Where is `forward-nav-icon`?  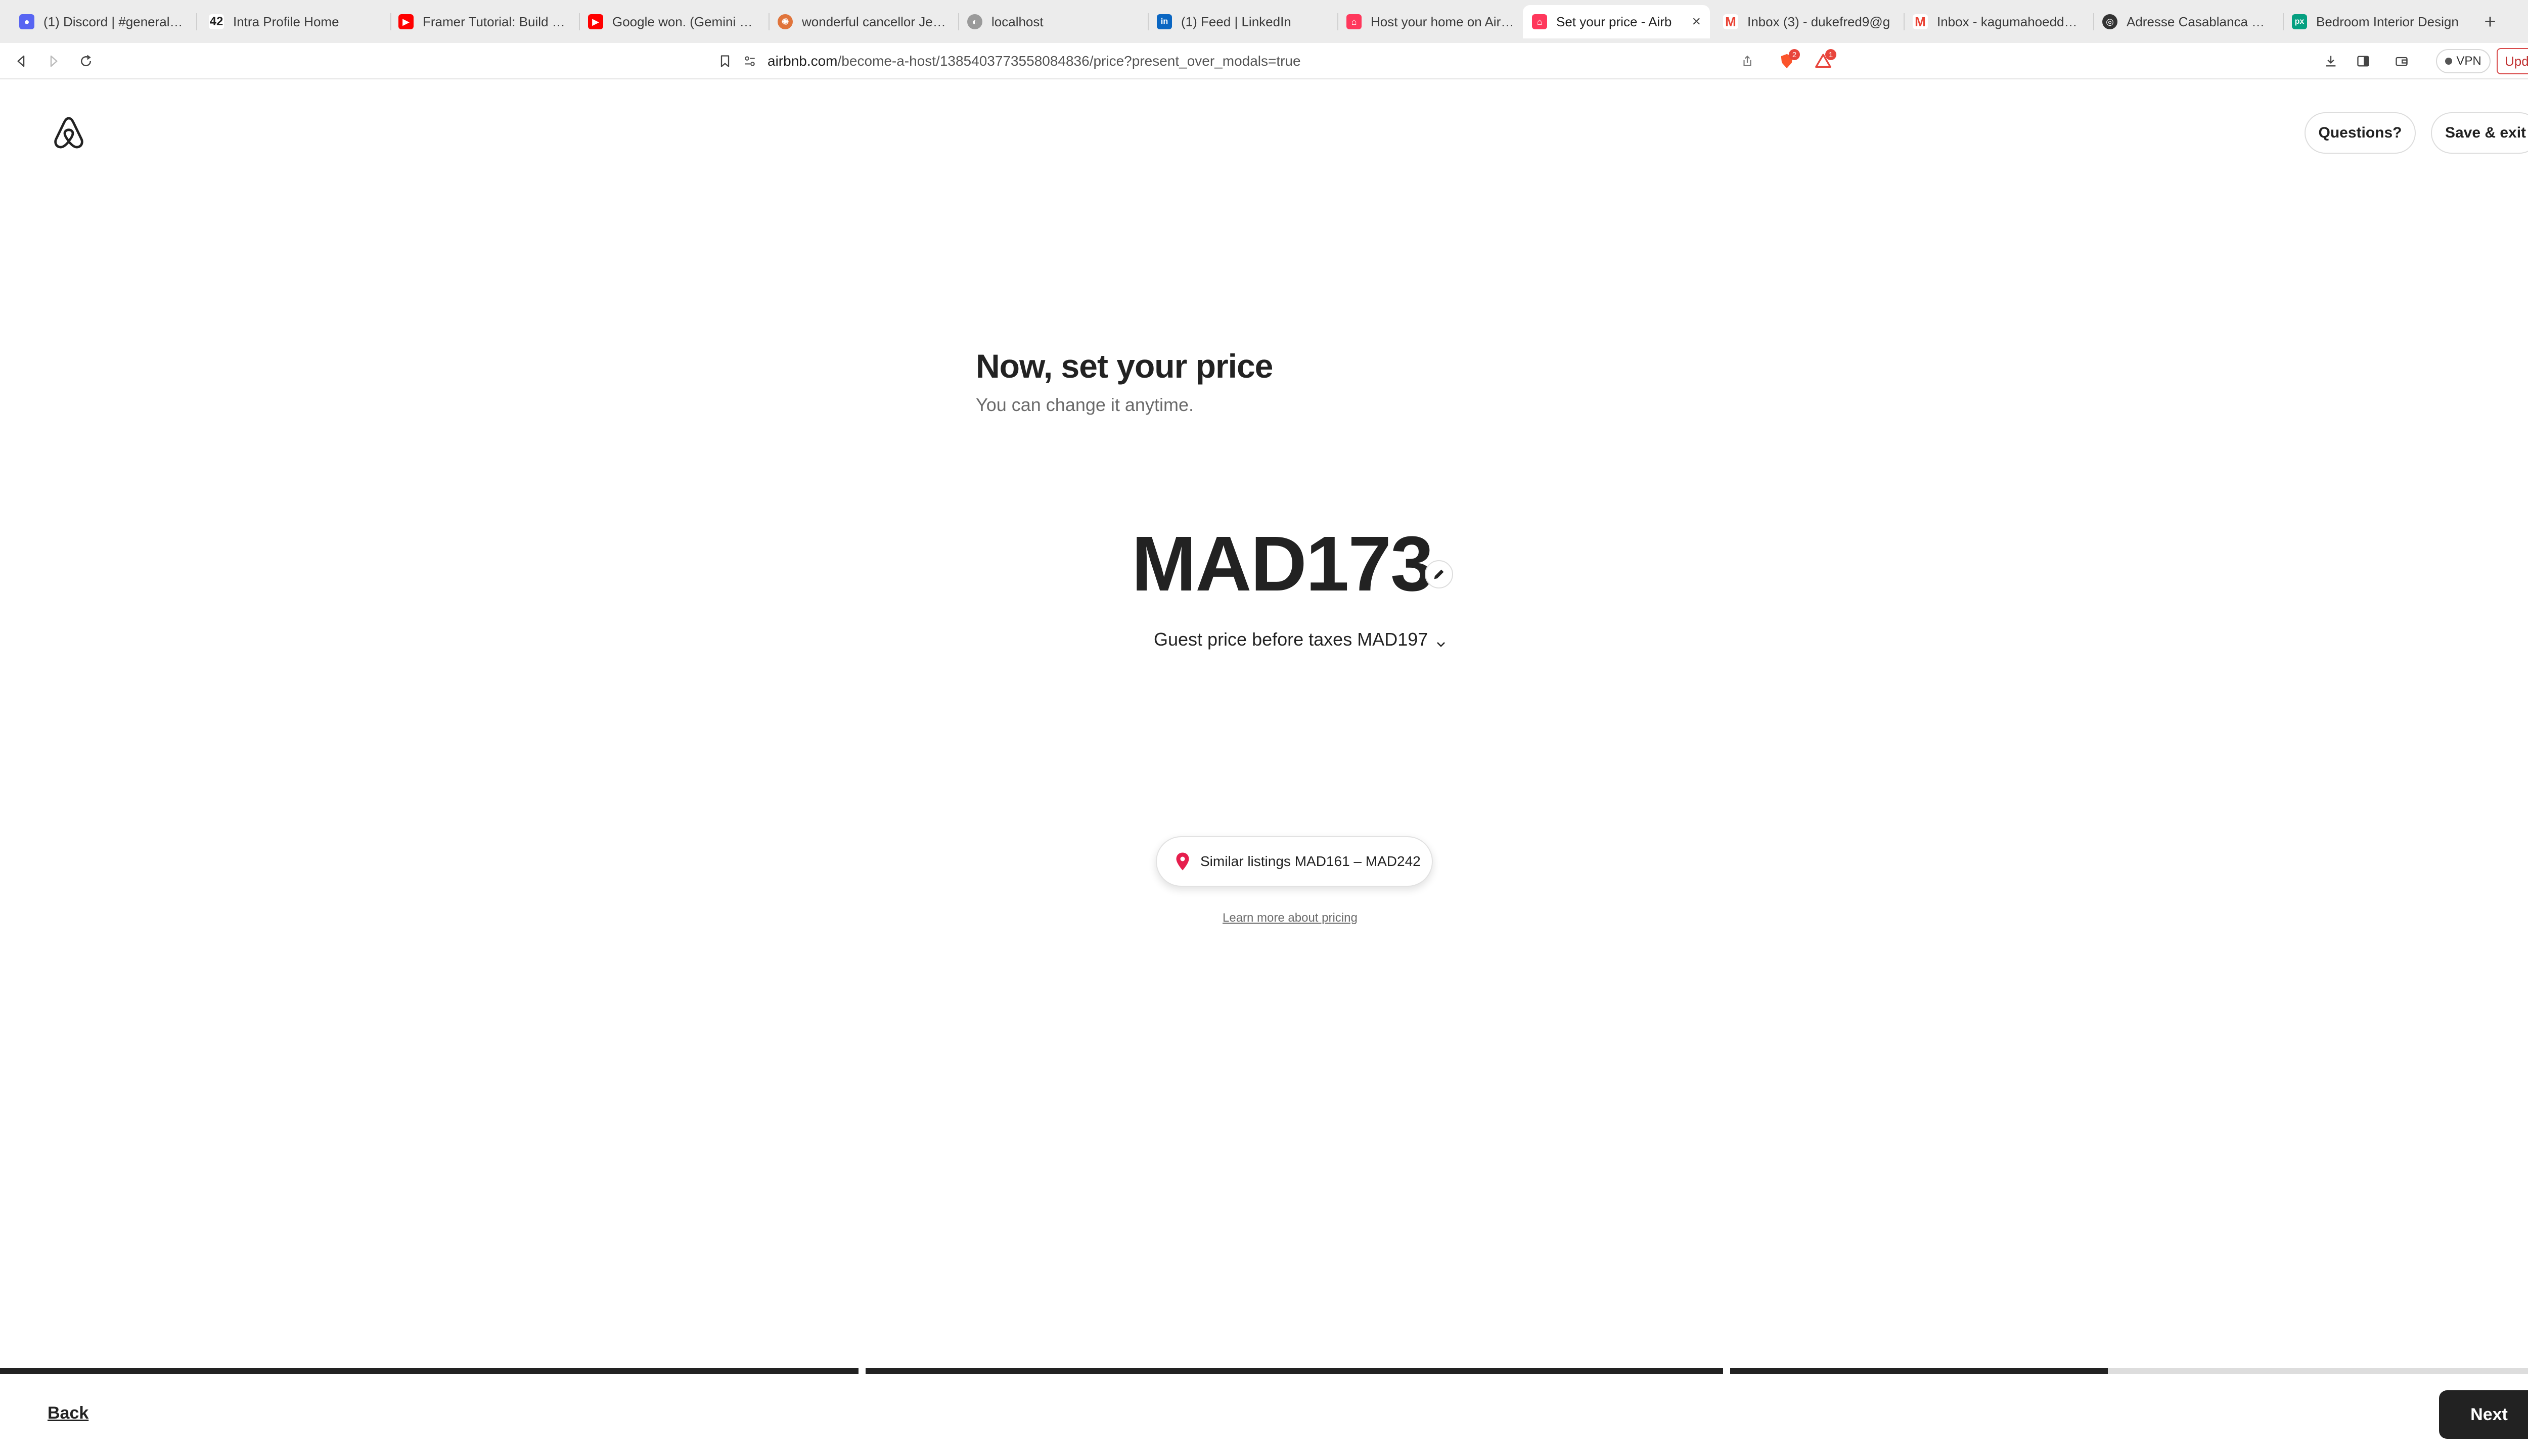
forward-nav-icon is located at coordinates (54, 61).